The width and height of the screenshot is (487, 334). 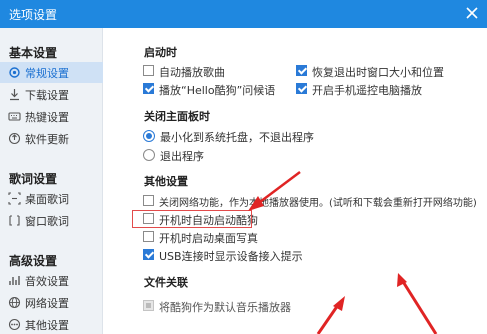 I want to click on download-icon, so click(x=14, y=95).